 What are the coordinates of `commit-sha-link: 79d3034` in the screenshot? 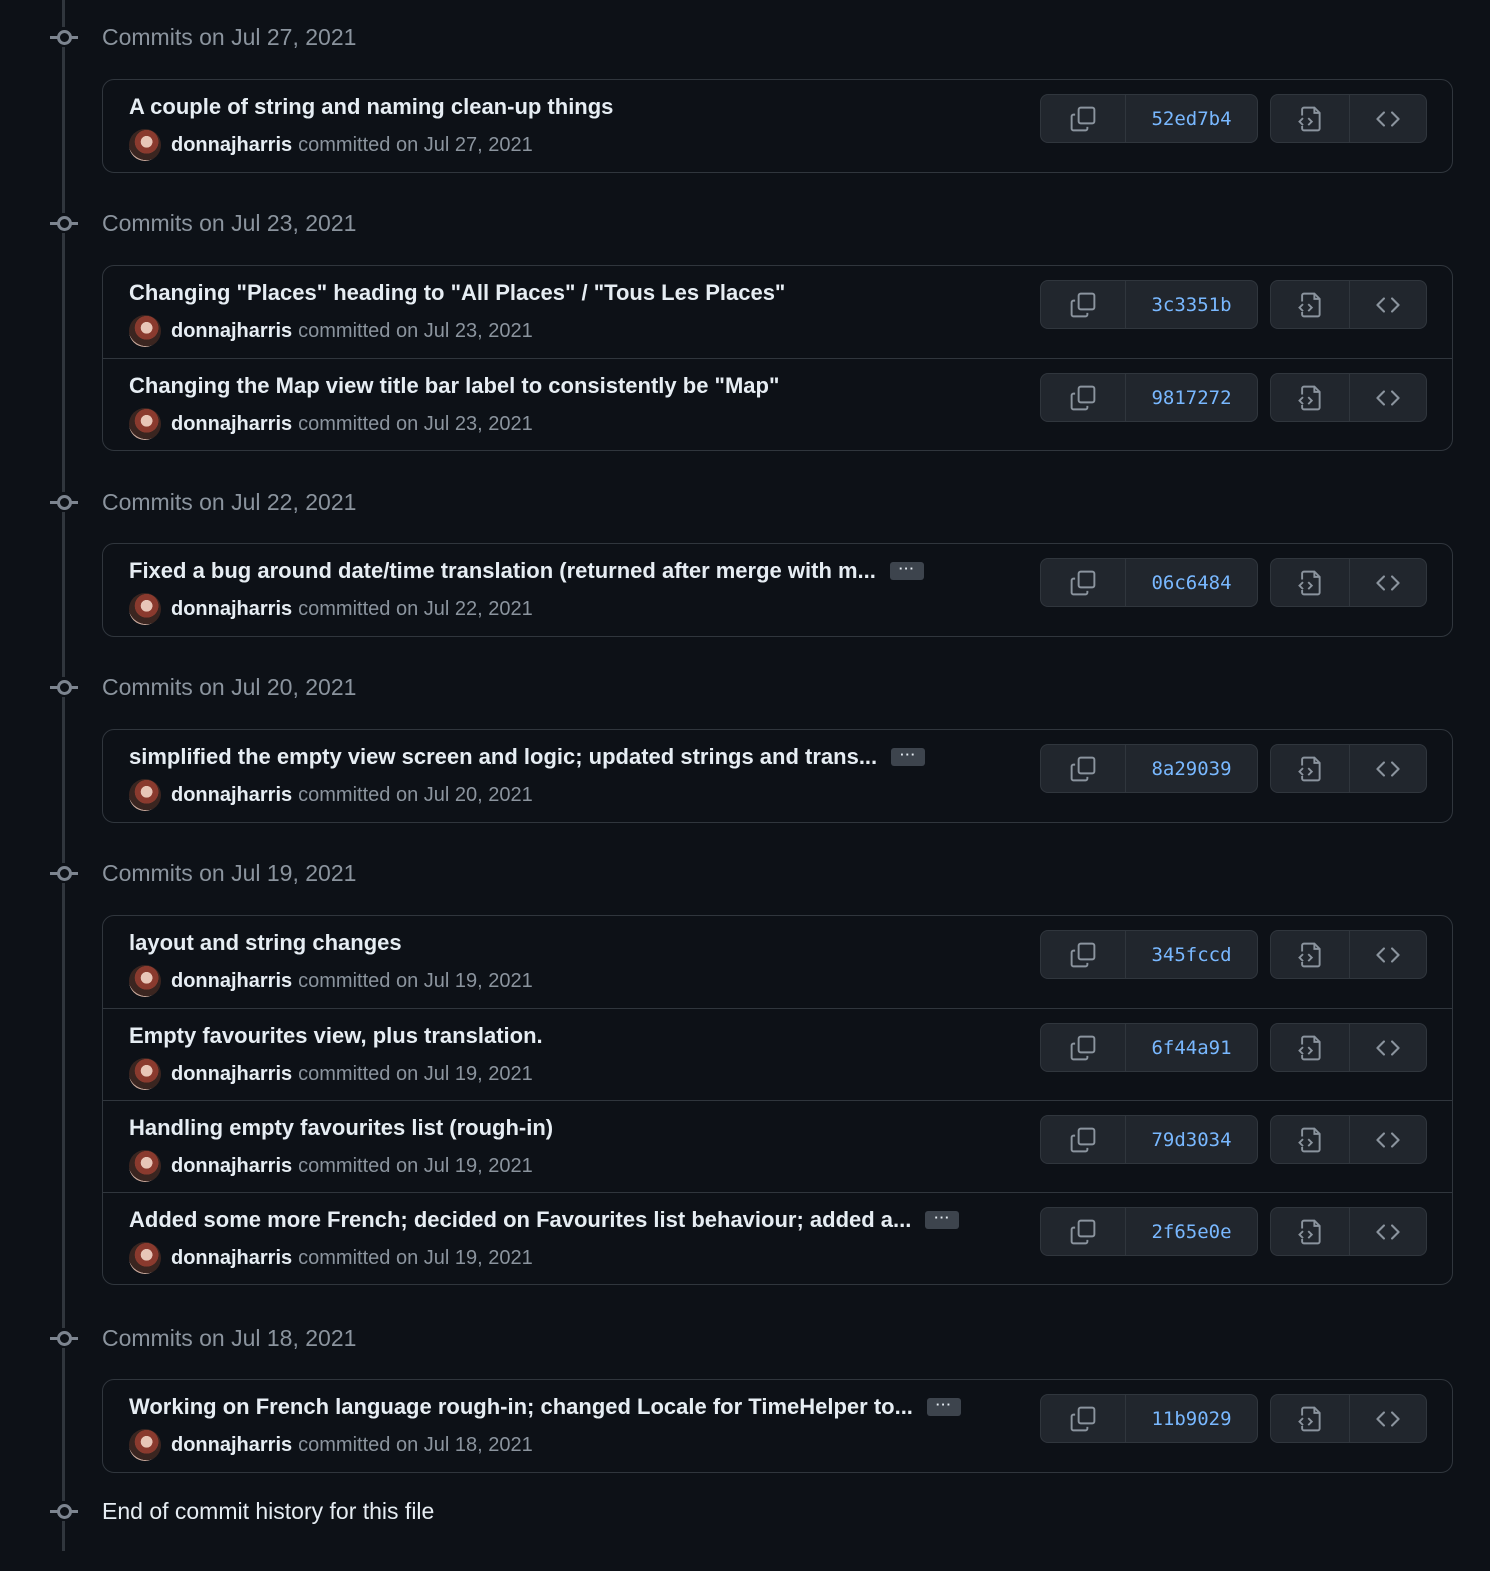 It's located at (1191, 1139).